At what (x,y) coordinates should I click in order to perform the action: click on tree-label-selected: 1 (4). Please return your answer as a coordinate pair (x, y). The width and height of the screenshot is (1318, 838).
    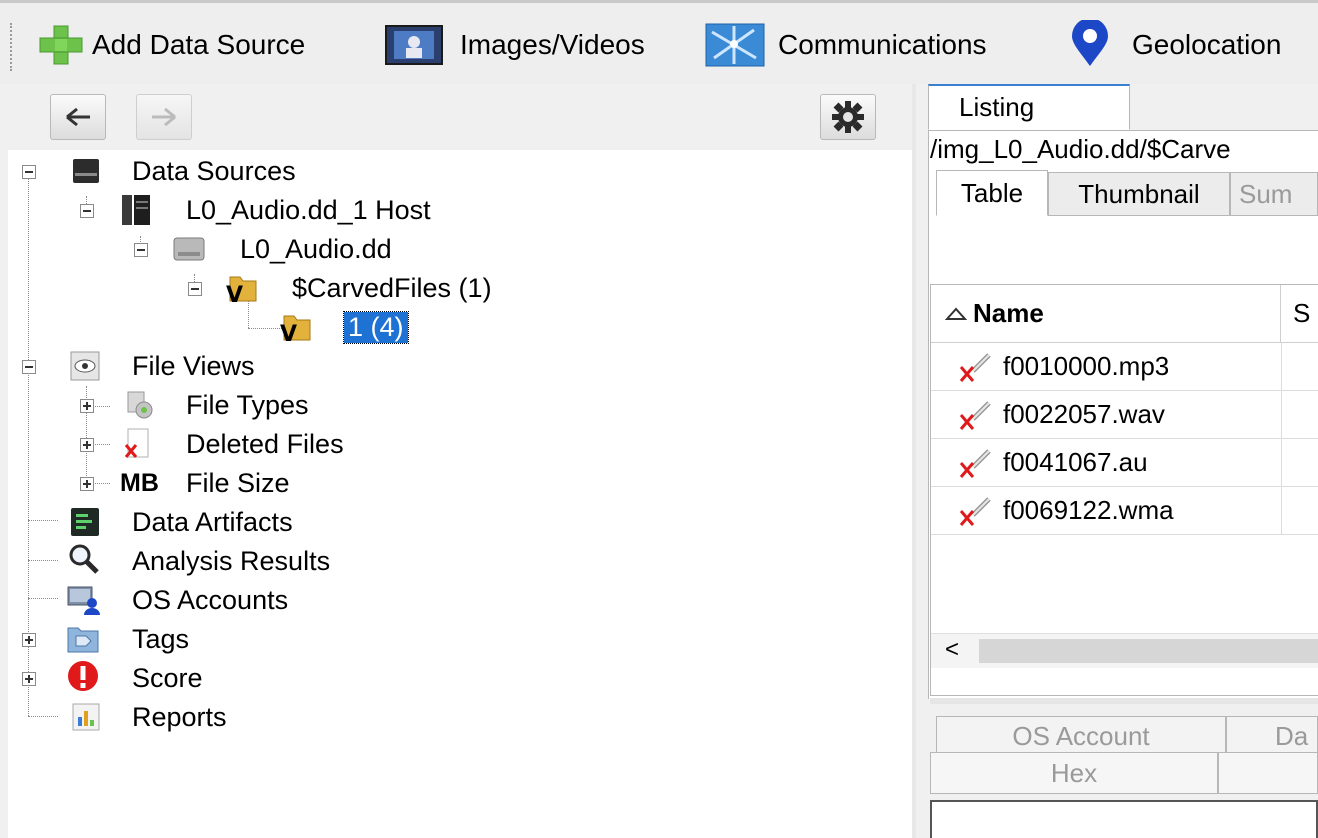
    Looking at the image, I should click on (376, 327).